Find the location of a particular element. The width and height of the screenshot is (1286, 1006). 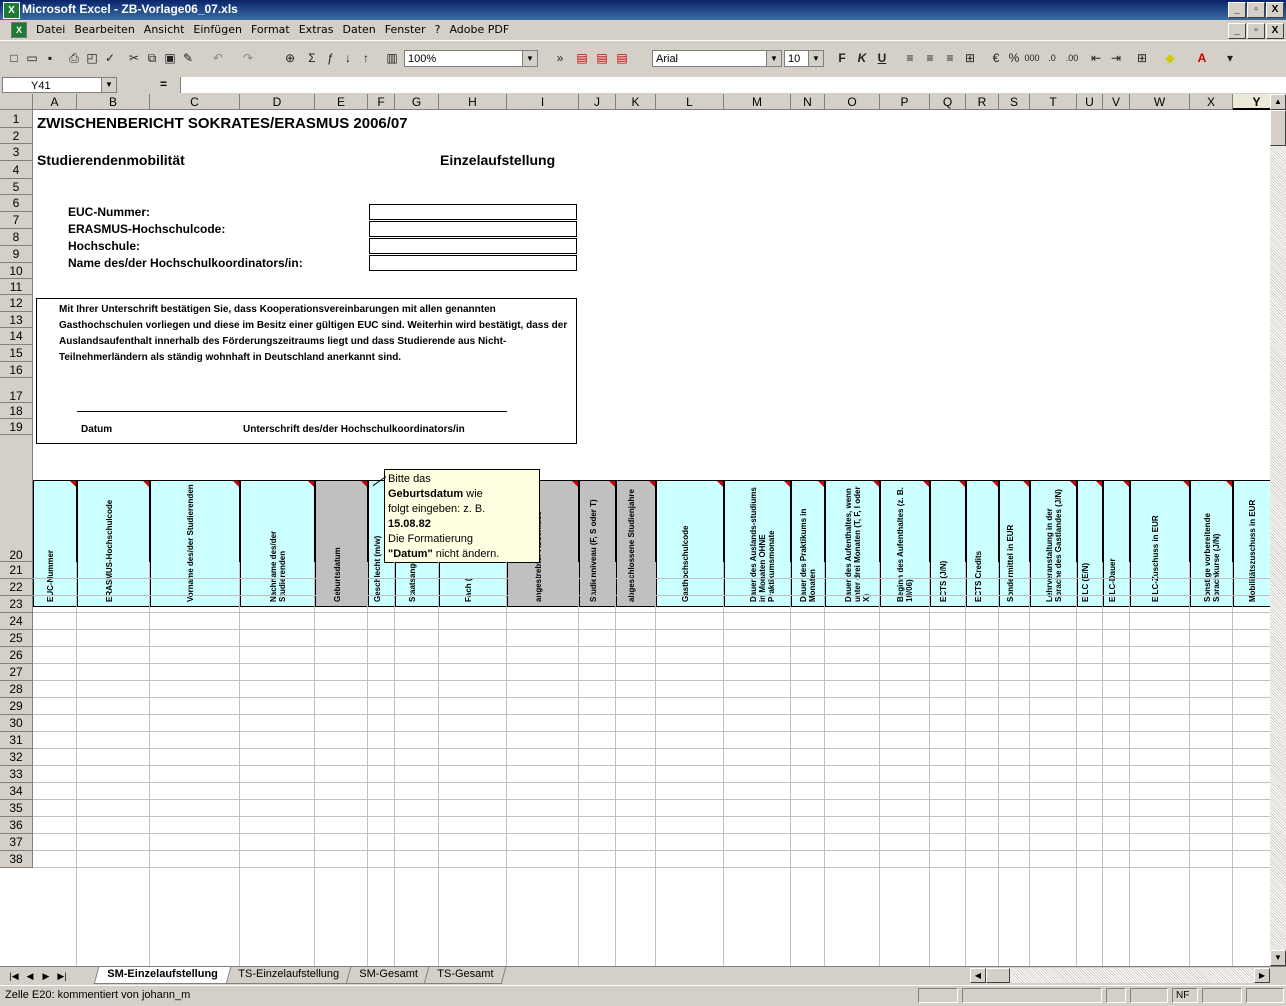

paste-icon: ▣ is located at coordinates (170, 58).